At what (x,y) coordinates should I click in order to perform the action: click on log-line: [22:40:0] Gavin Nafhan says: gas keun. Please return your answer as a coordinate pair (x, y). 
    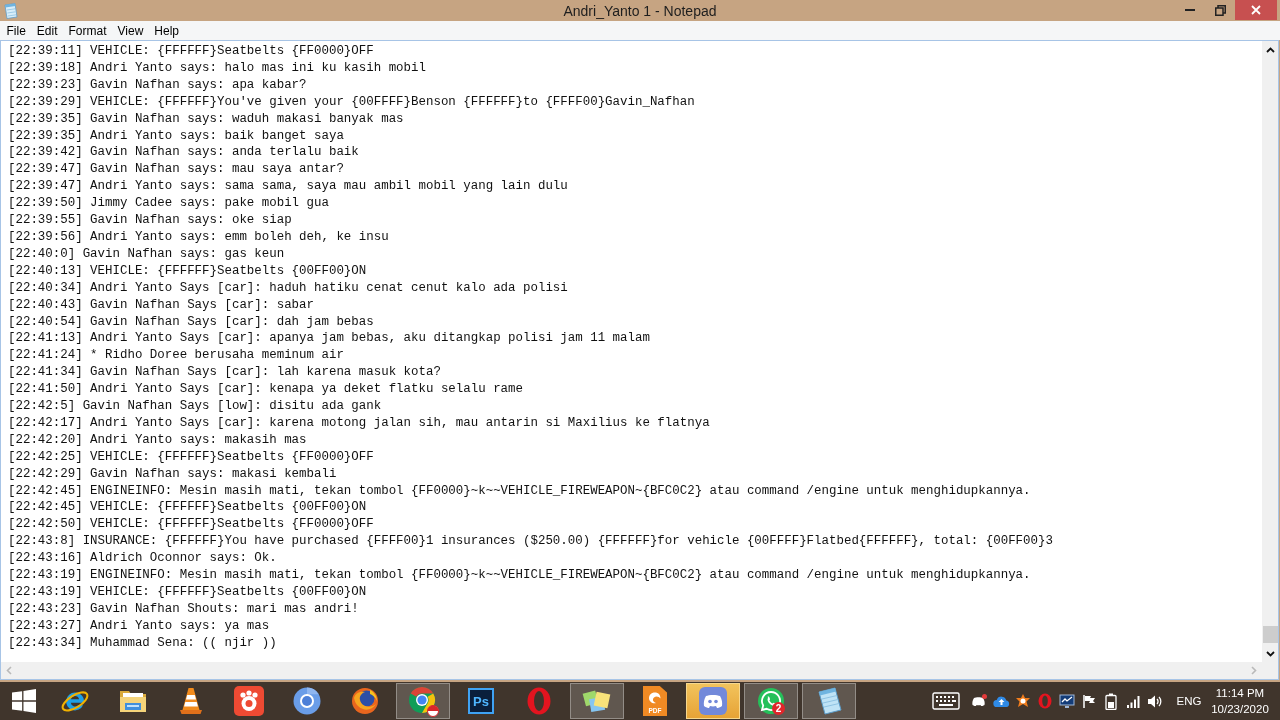
    Looking at the image, I should click on (146, 254).